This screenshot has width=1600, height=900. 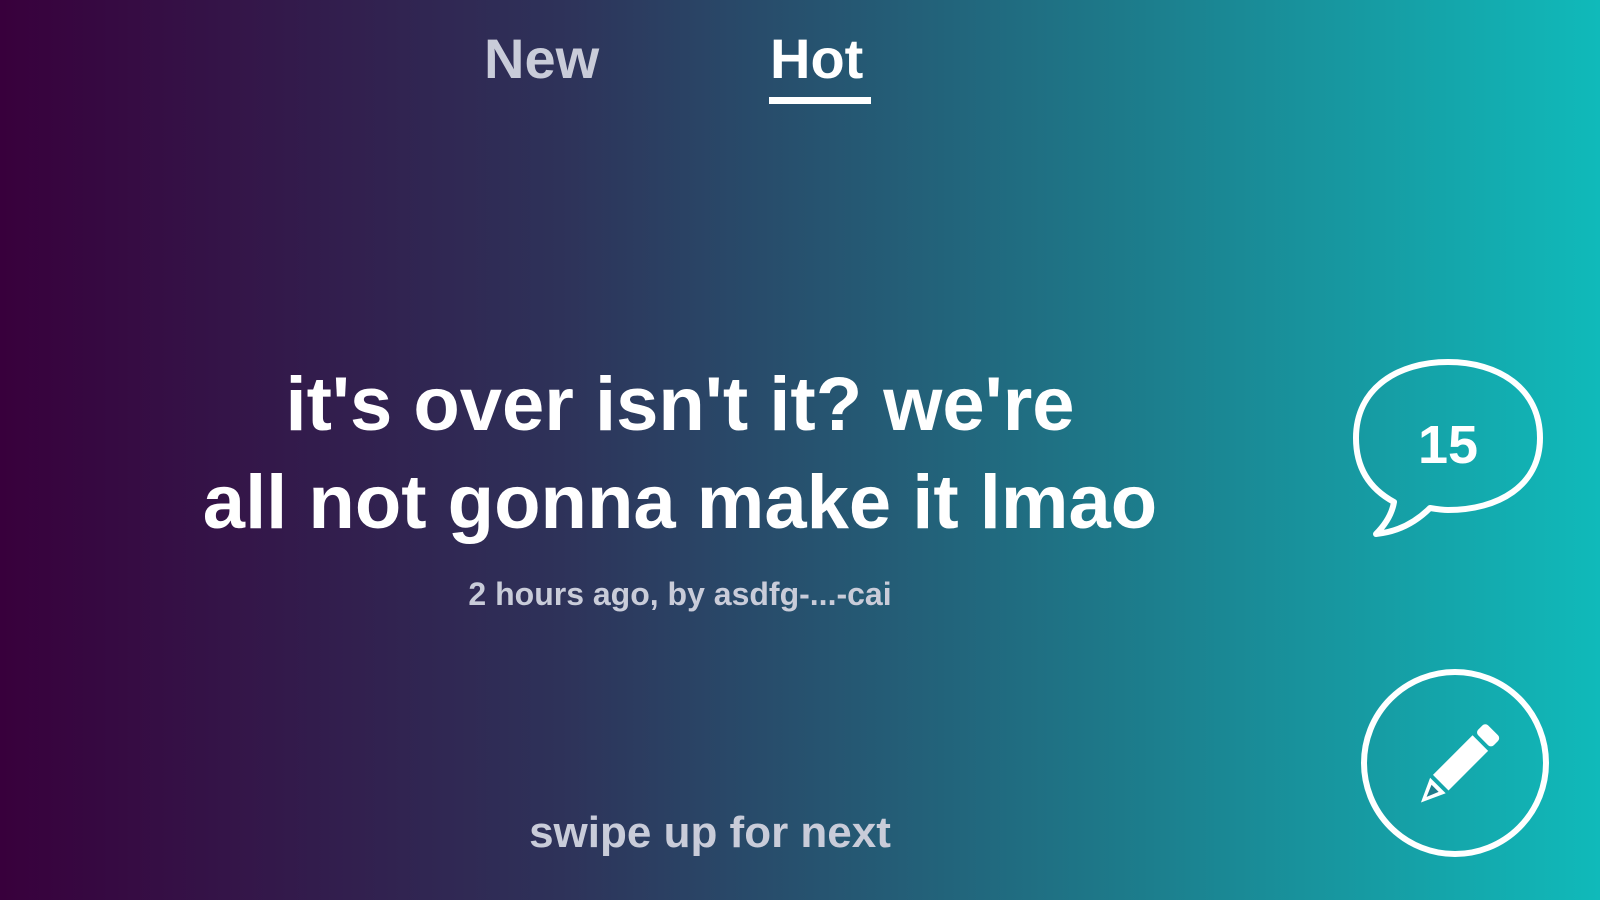 What do you see at coordinates (680, 404) in the screenshot?
I see `post-title-line-1: it's over isn't it? we're` at bounding box center [680, 404].